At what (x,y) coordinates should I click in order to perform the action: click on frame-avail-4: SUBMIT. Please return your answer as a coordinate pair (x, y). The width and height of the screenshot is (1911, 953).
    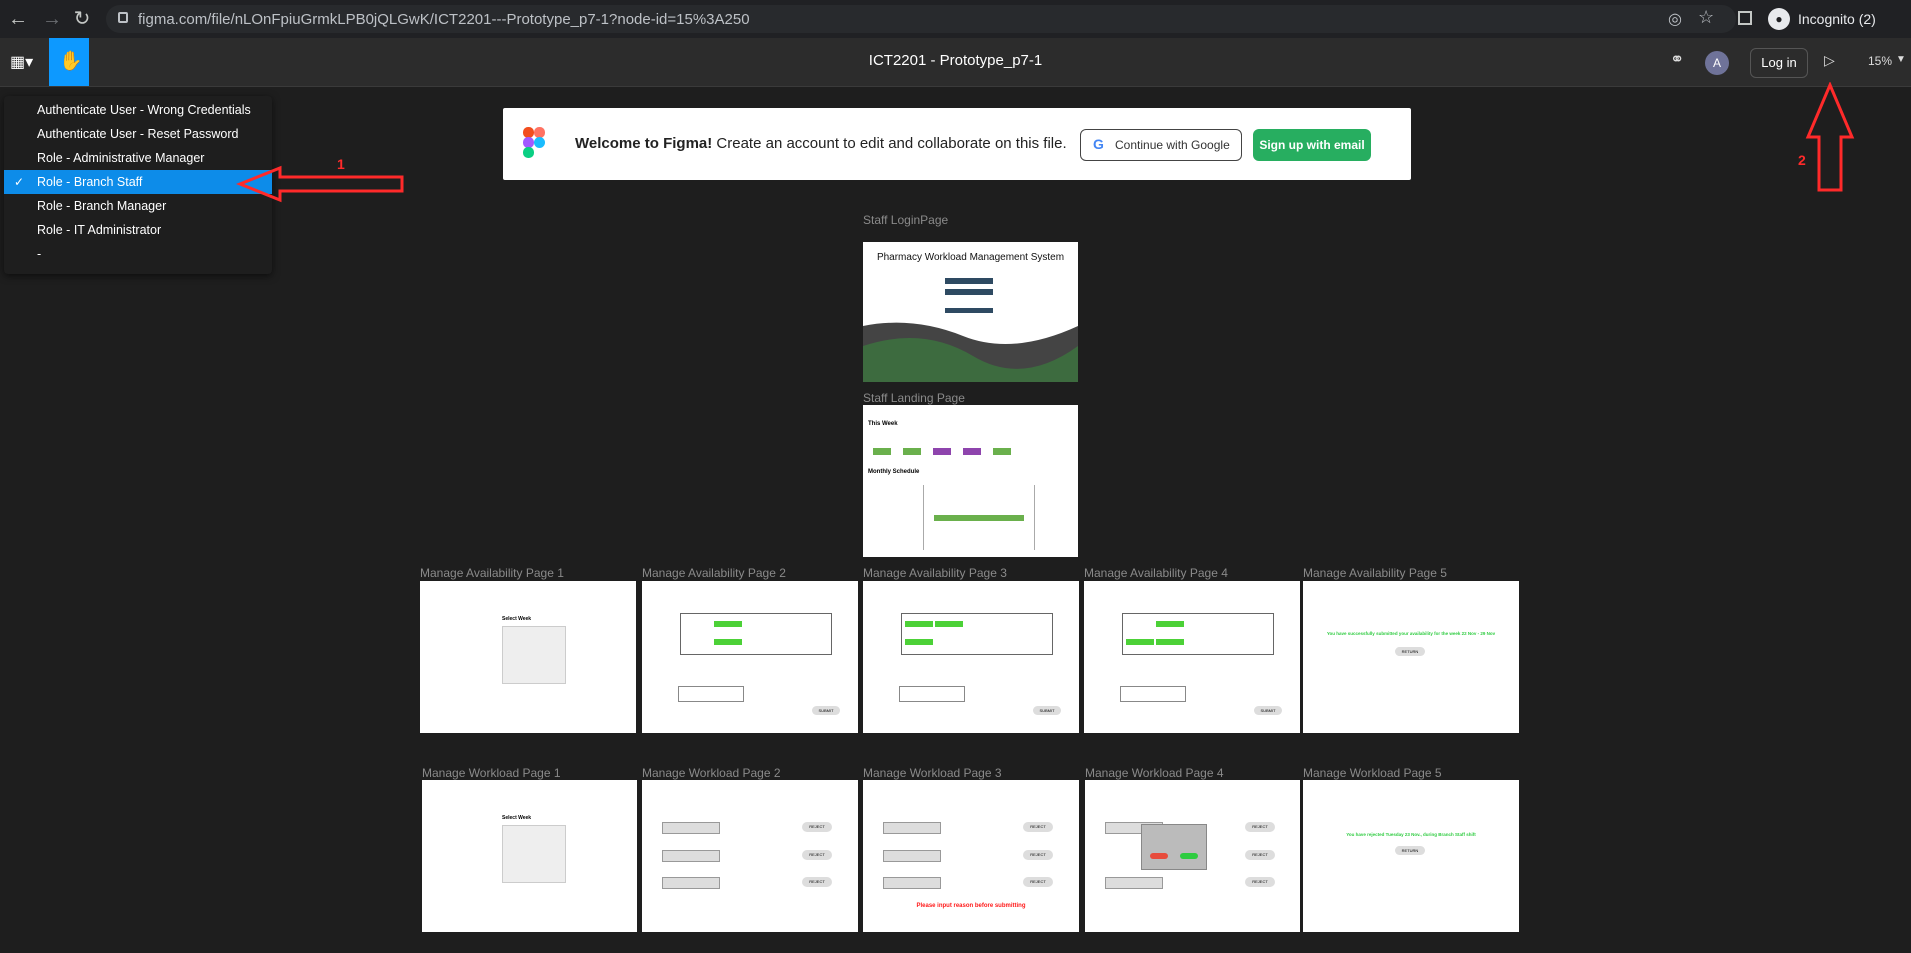
    Looking at the image, I should click on (1192, 657).